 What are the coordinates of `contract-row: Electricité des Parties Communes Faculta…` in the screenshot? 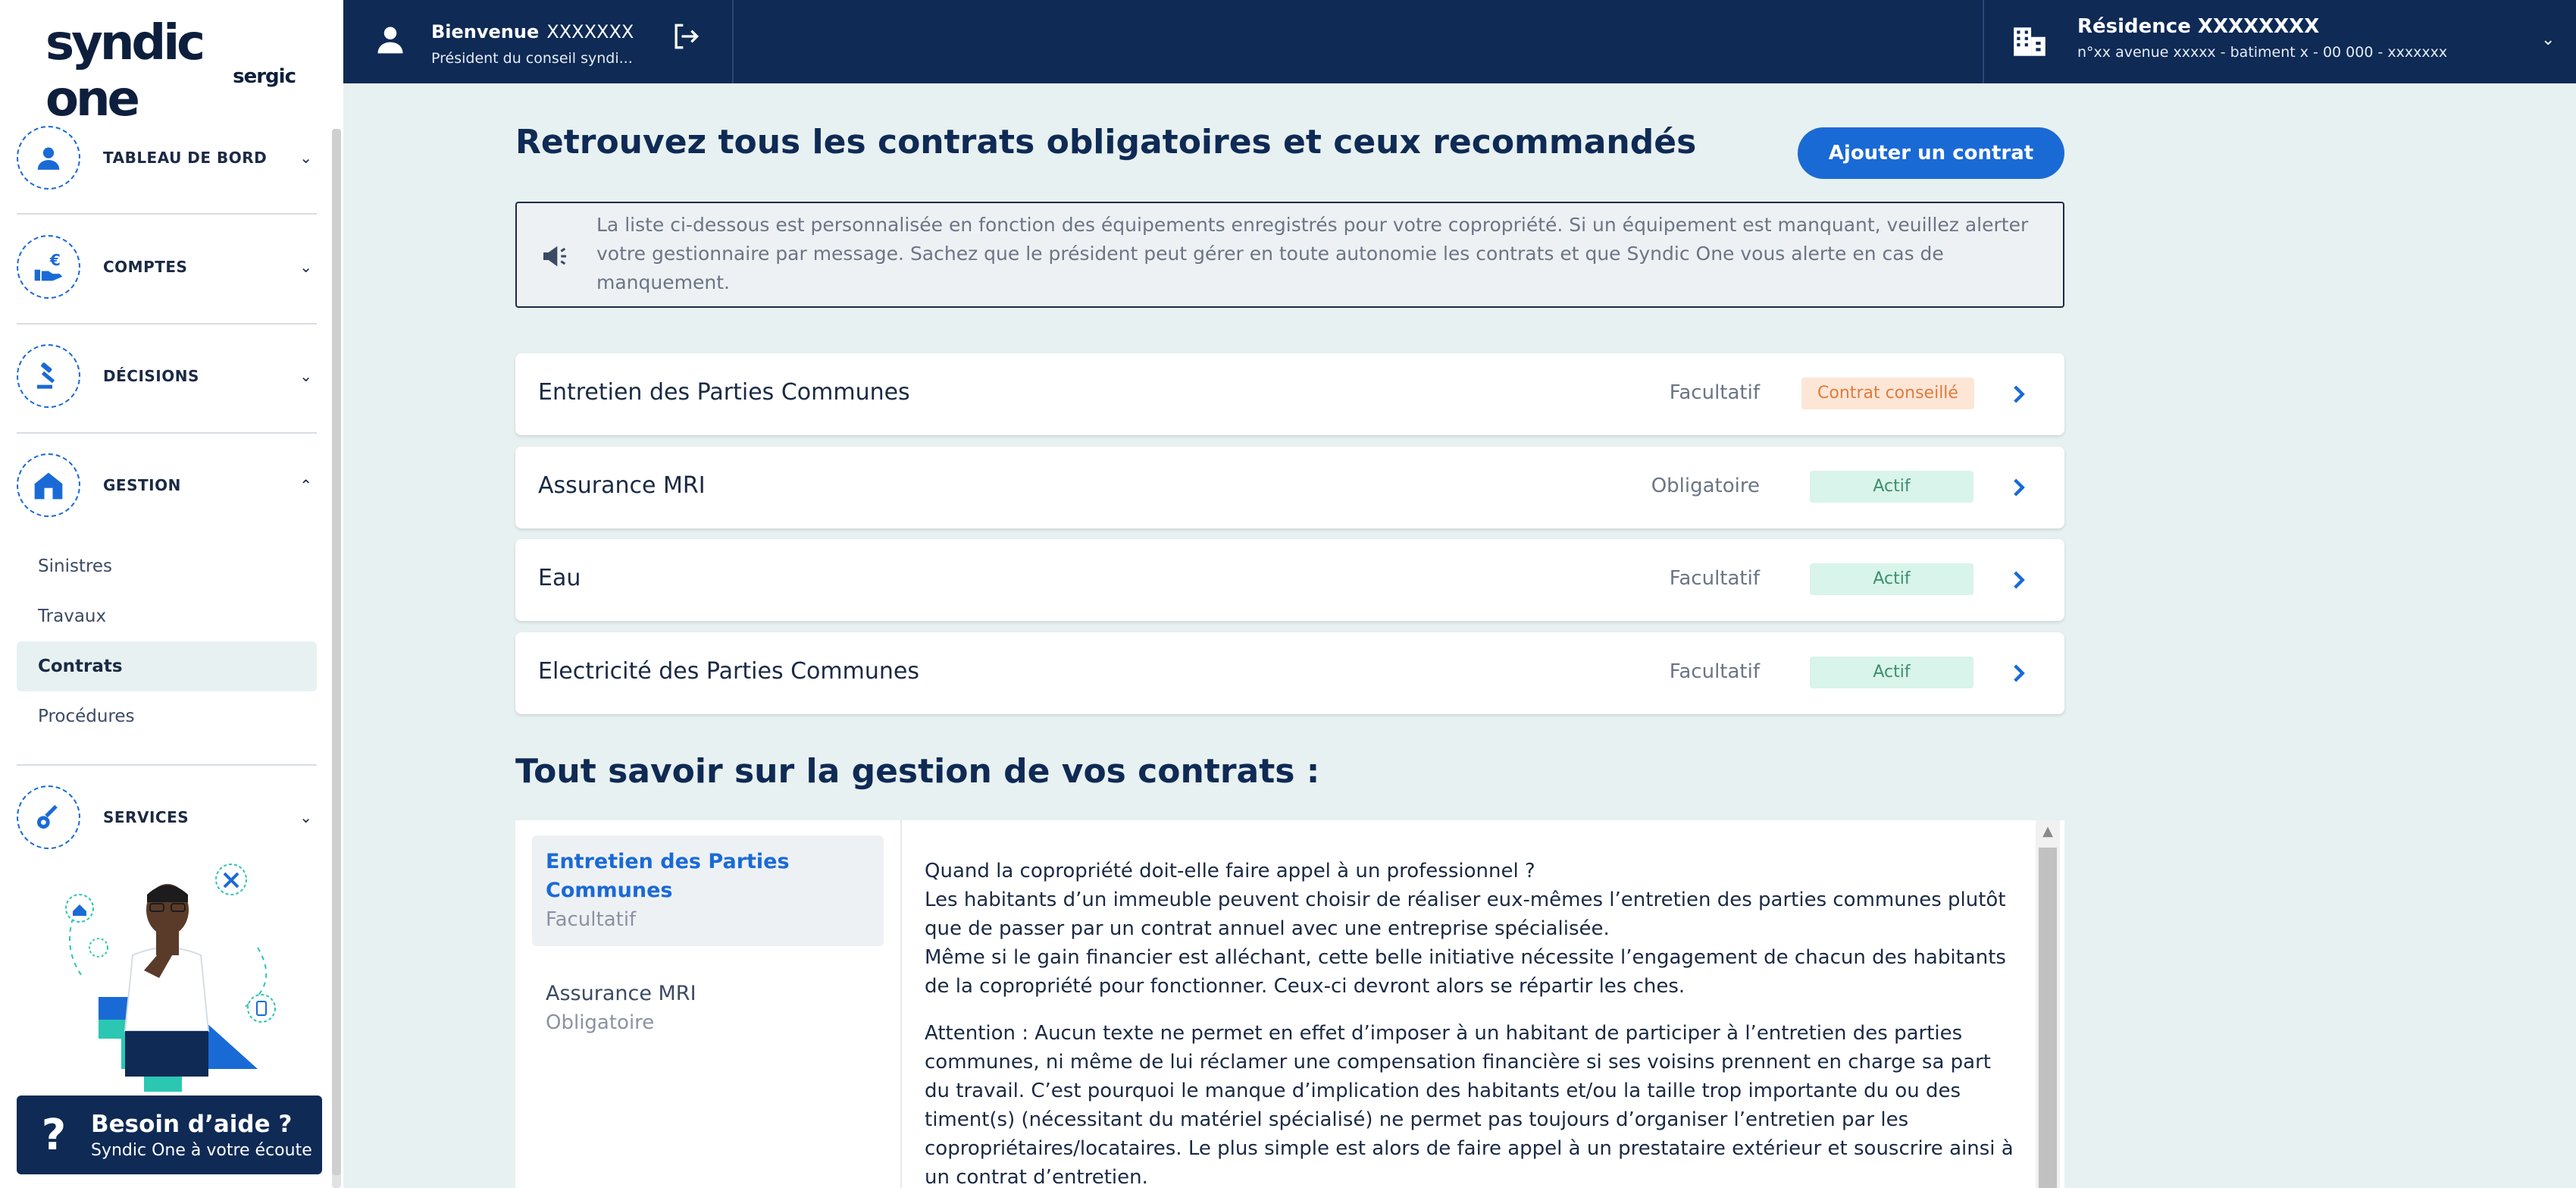 It's located at (1289, 673).